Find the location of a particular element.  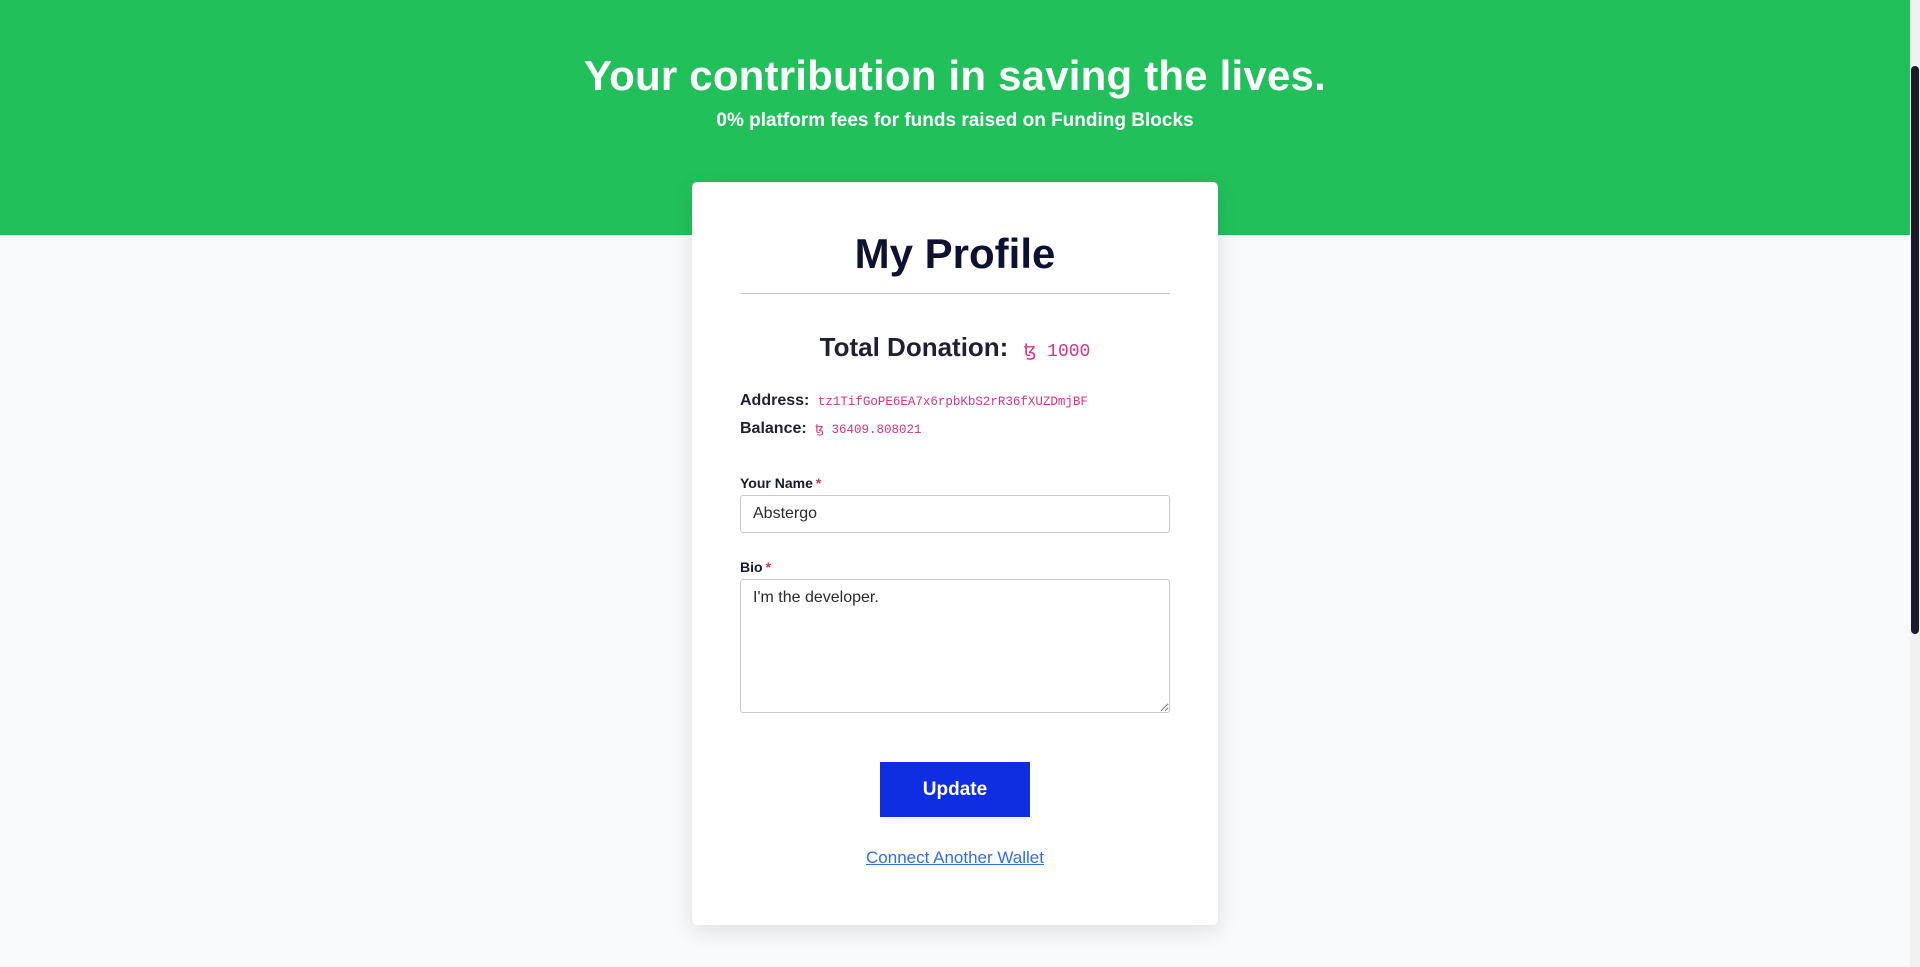

balance-label: Balance: is located at coordinates (773, 428).